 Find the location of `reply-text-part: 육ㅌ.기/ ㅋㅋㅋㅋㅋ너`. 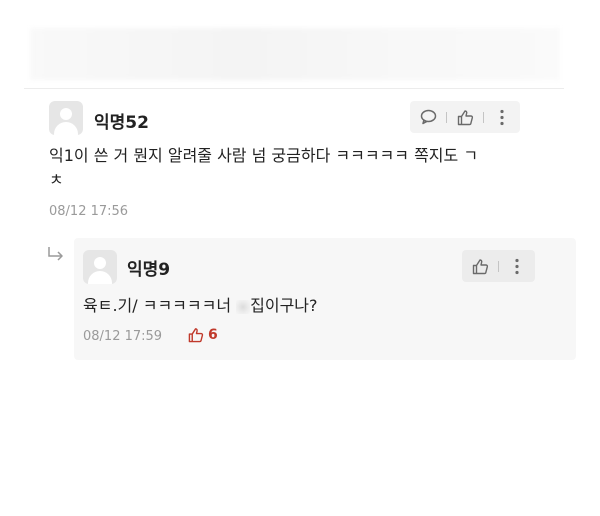

reply-text-part: 육ㅌ.기/ ㅋㅋㅋㅋㅋ너 is located at coordinates (160, 305).